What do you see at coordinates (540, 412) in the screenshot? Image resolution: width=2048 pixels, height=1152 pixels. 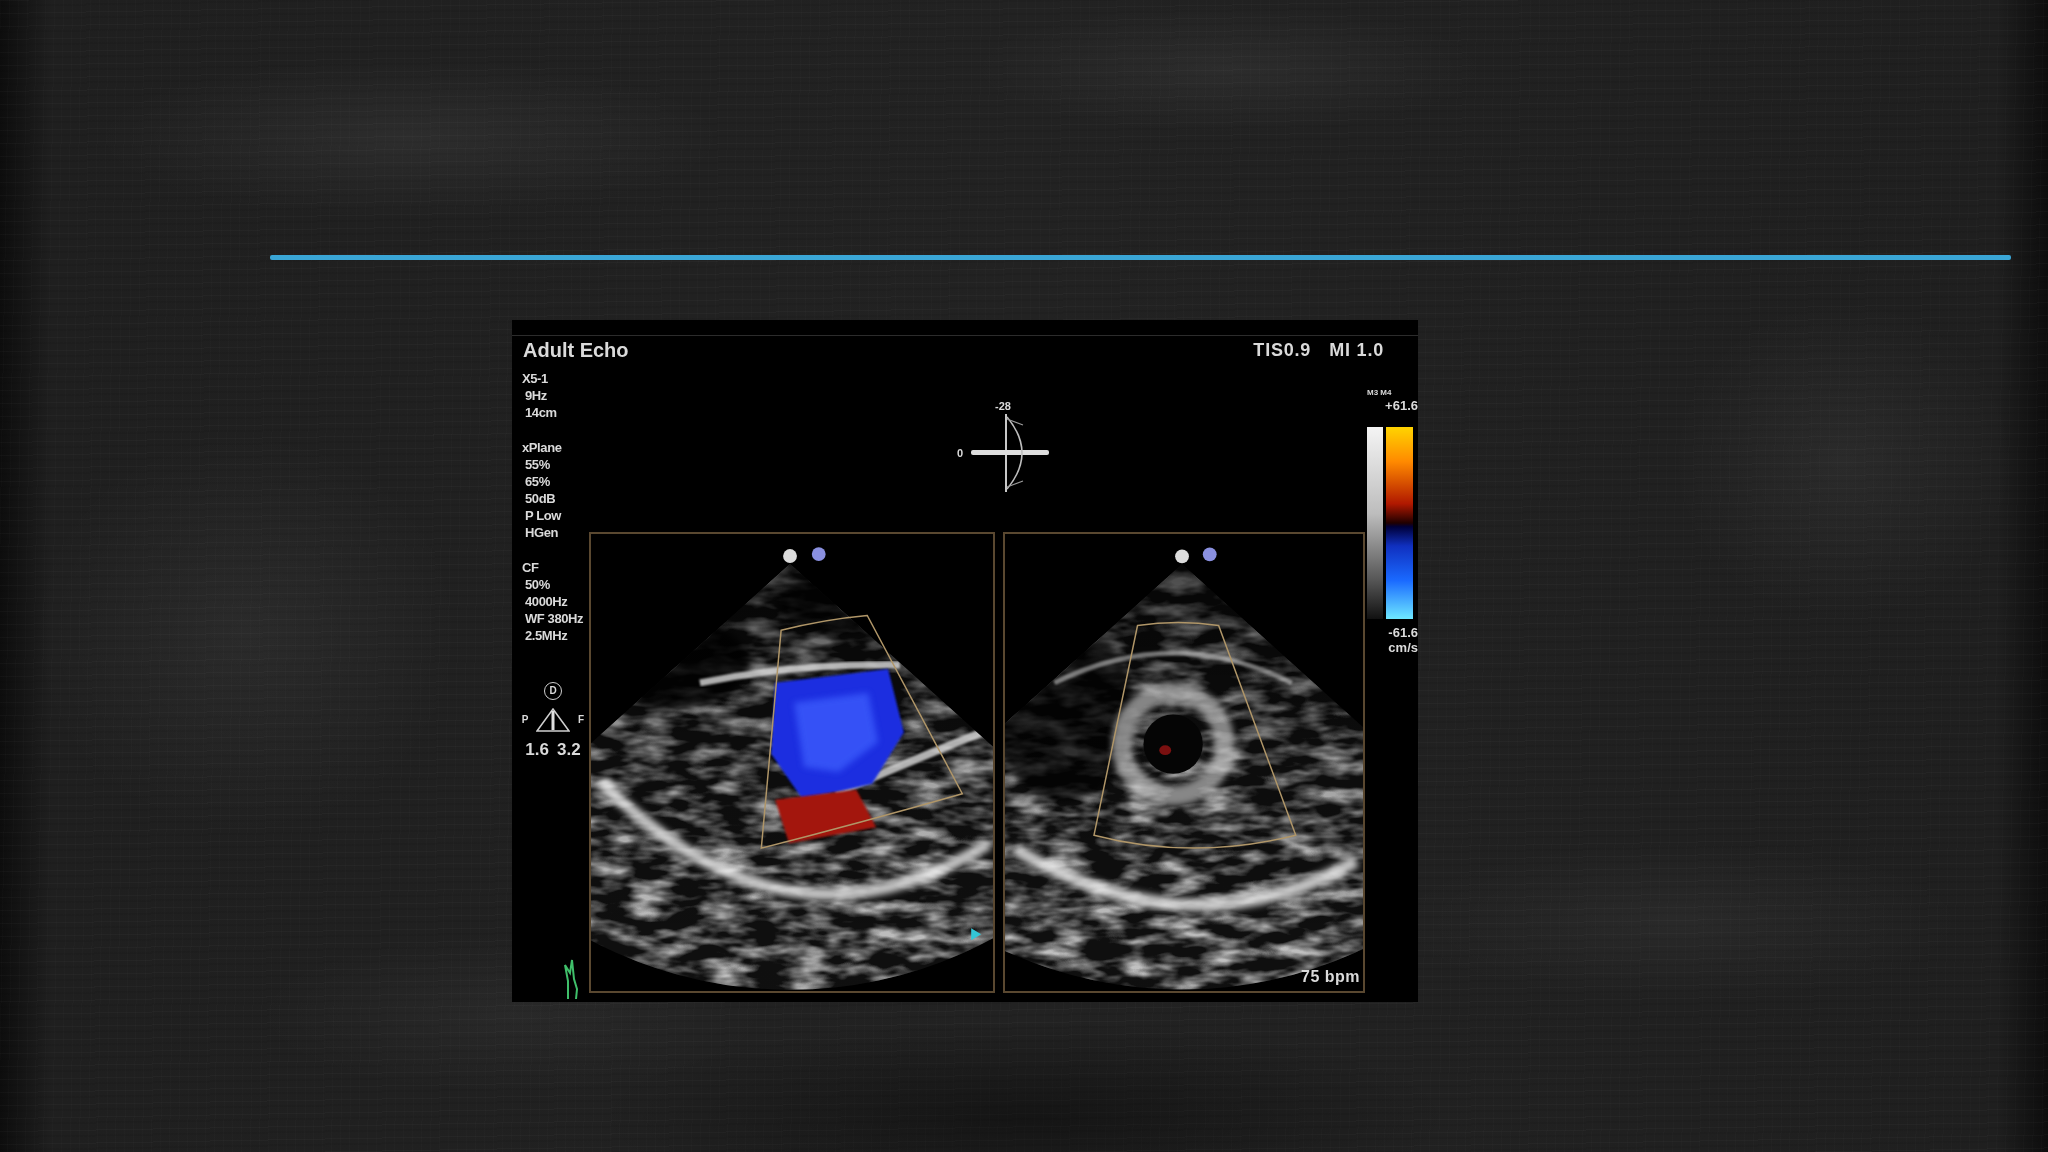 I see `setting-label: 14cm` at bounding box center [540, 412].